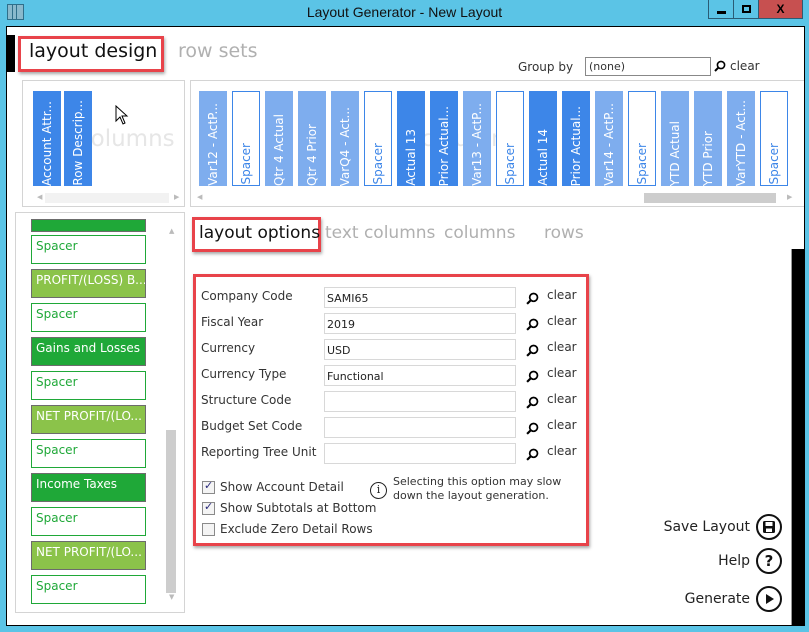 Image resolution: width=809 pixels, height=632 pixels. What do you see at coordinates (208, 486) in the screenshot?
I see `show-account-detail-checkbox` at bounding box center [208, 486].